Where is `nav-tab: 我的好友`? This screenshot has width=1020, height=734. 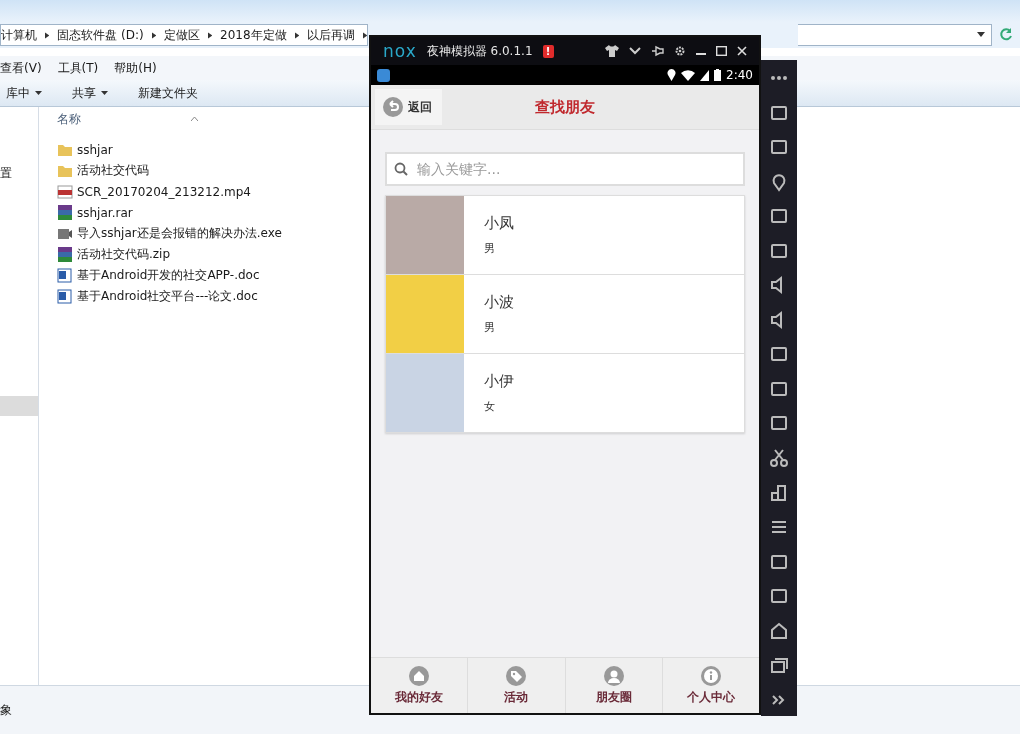 nav-tab: 我的好友 is located at coordinates (420, 685).